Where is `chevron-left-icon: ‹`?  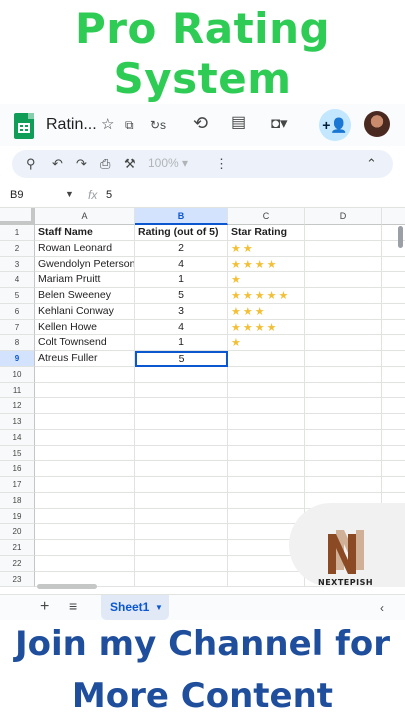 chevron-left-icon: ‹ is located at coordinates (382, 608).